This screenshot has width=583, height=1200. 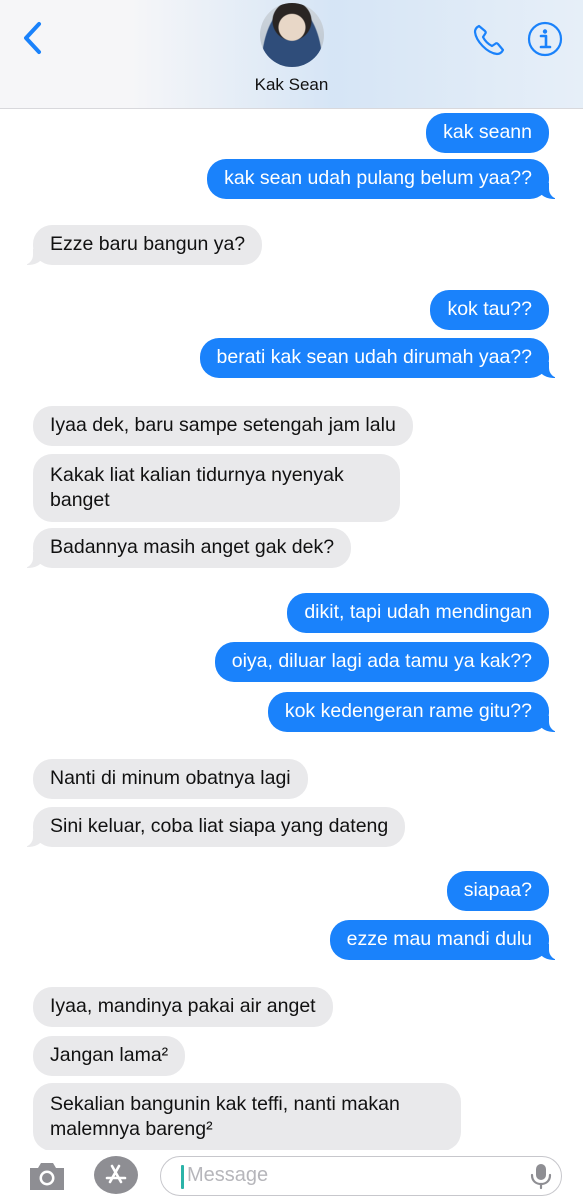 I want to click on back-button, so click(x=32, y=38).